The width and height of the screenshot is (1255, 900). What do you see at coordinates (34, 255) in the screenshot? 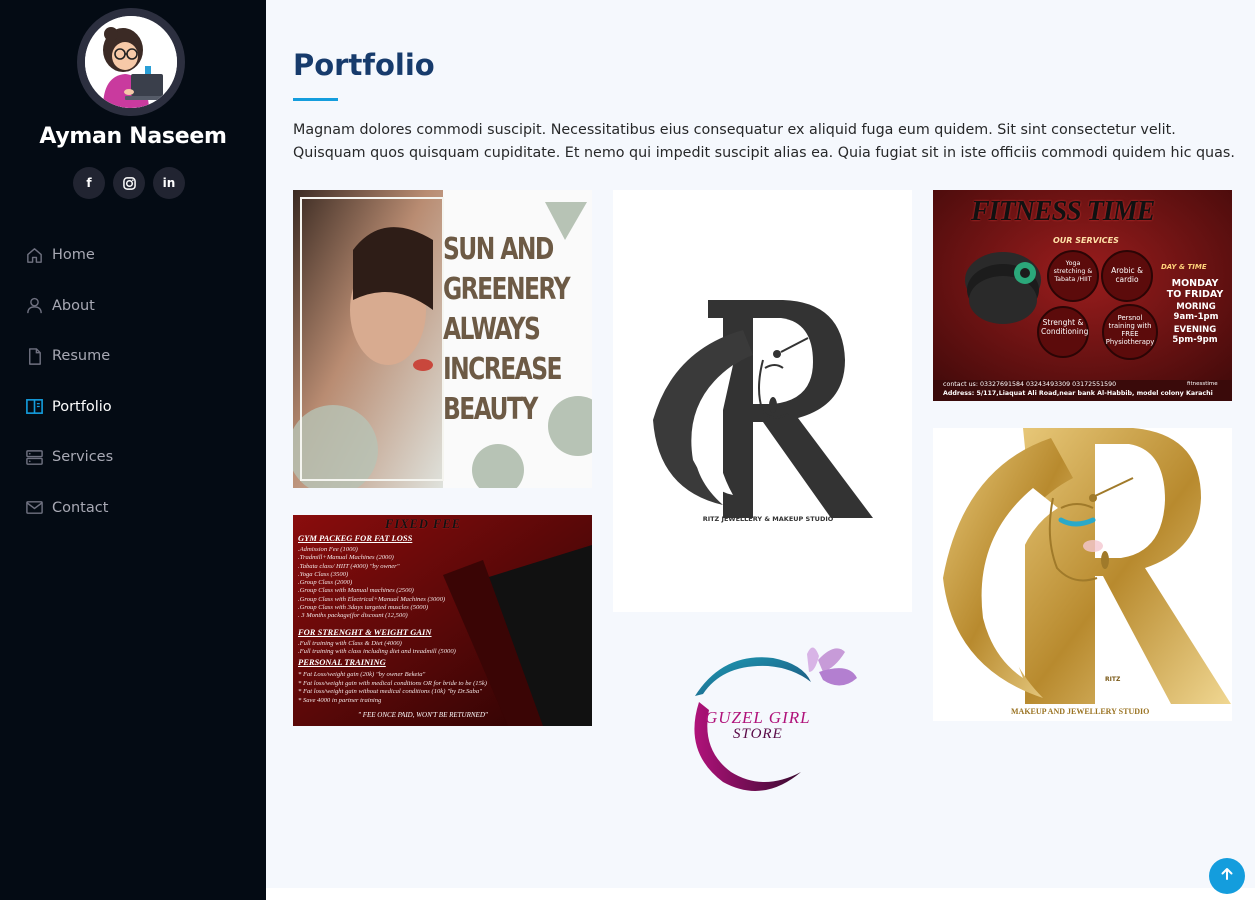
I see `home-icon` at bounding box center [34, 255].